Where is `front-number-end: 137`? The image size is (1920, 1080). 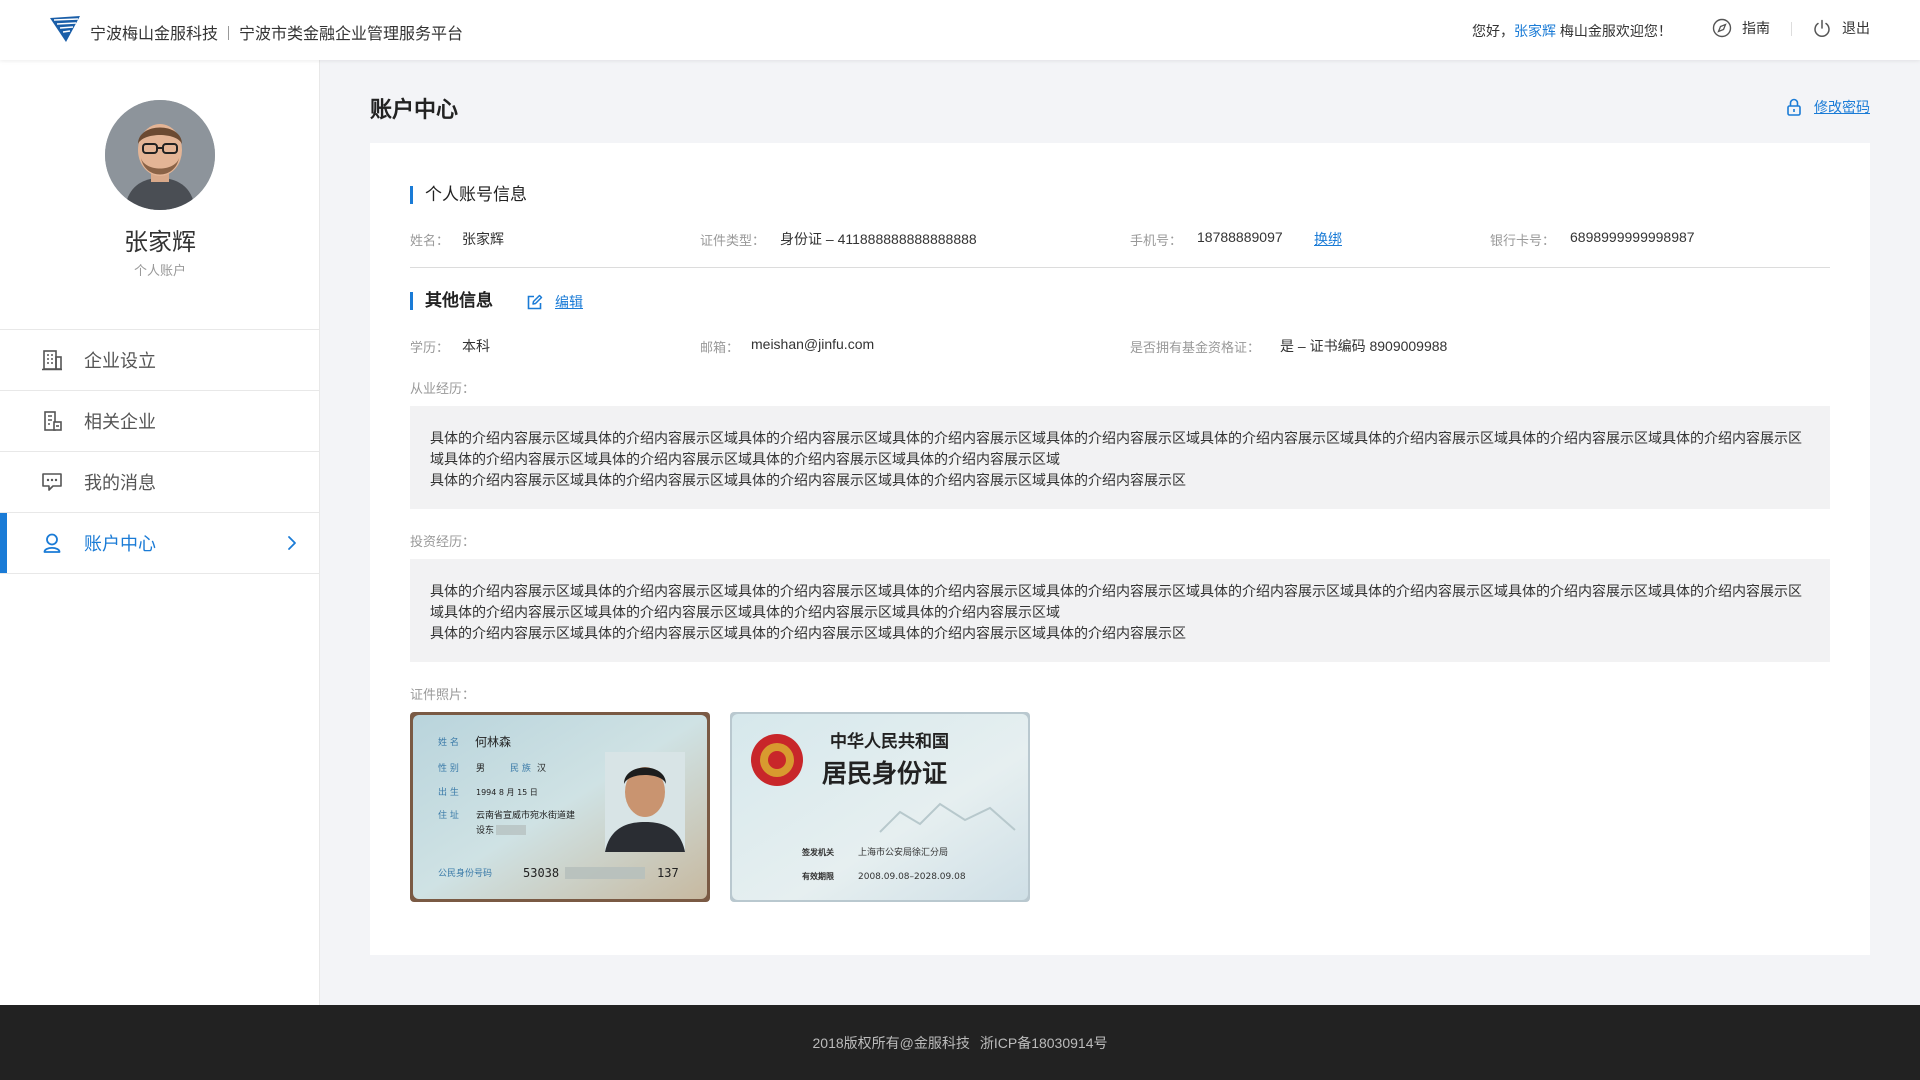 front-number-end: 137 is located at coordinates (668, 873).